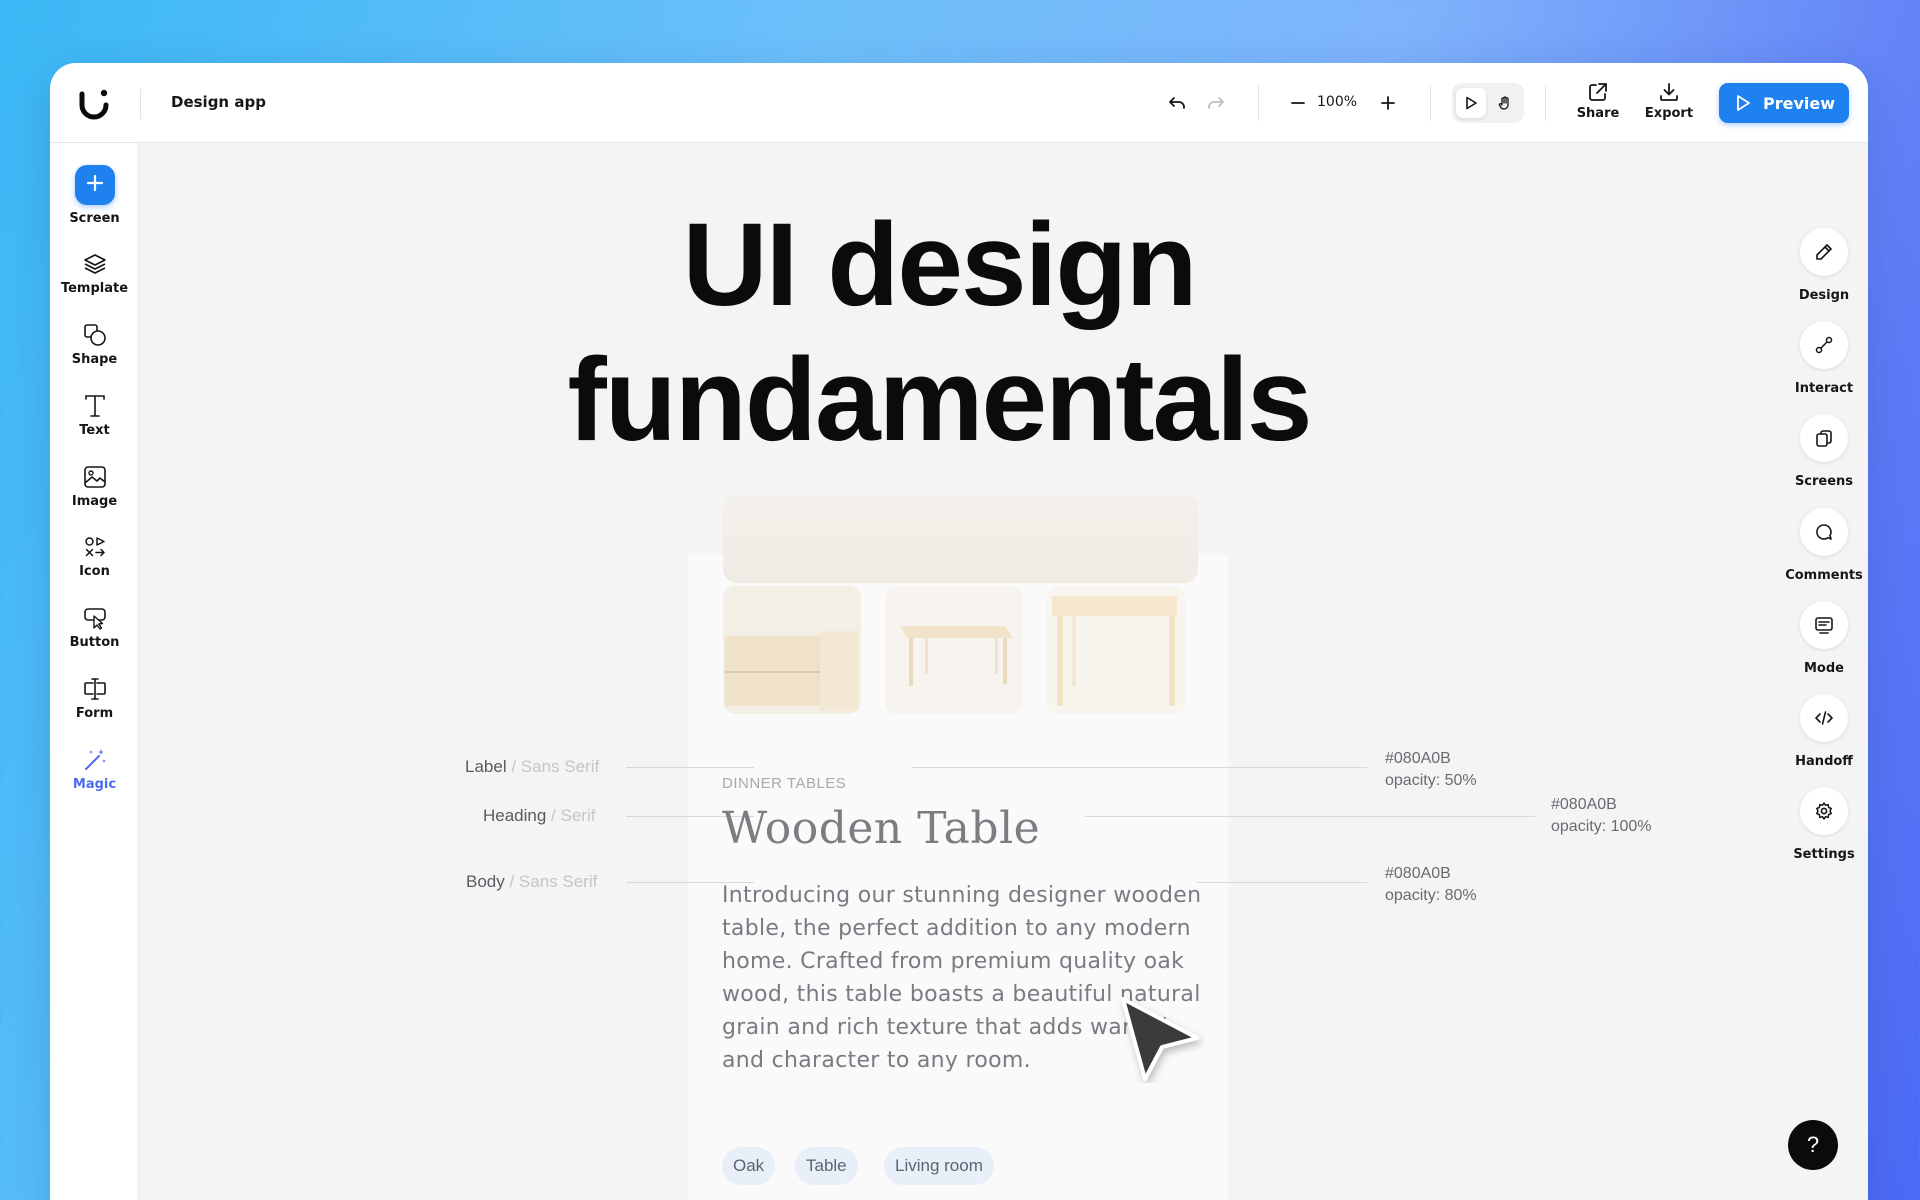  Describe the element at coordinates (1431, 885) in the screenshot. I see `spec-note-body: #080A0B opacity: 80%` at that location.